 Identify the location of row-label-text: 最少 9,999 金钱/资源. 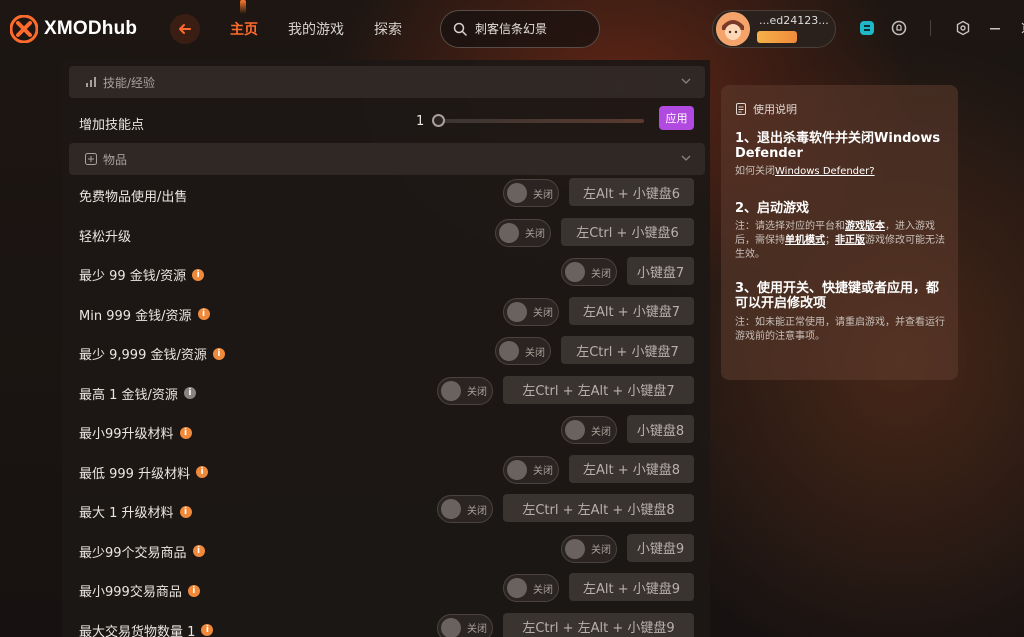
(143, 355).